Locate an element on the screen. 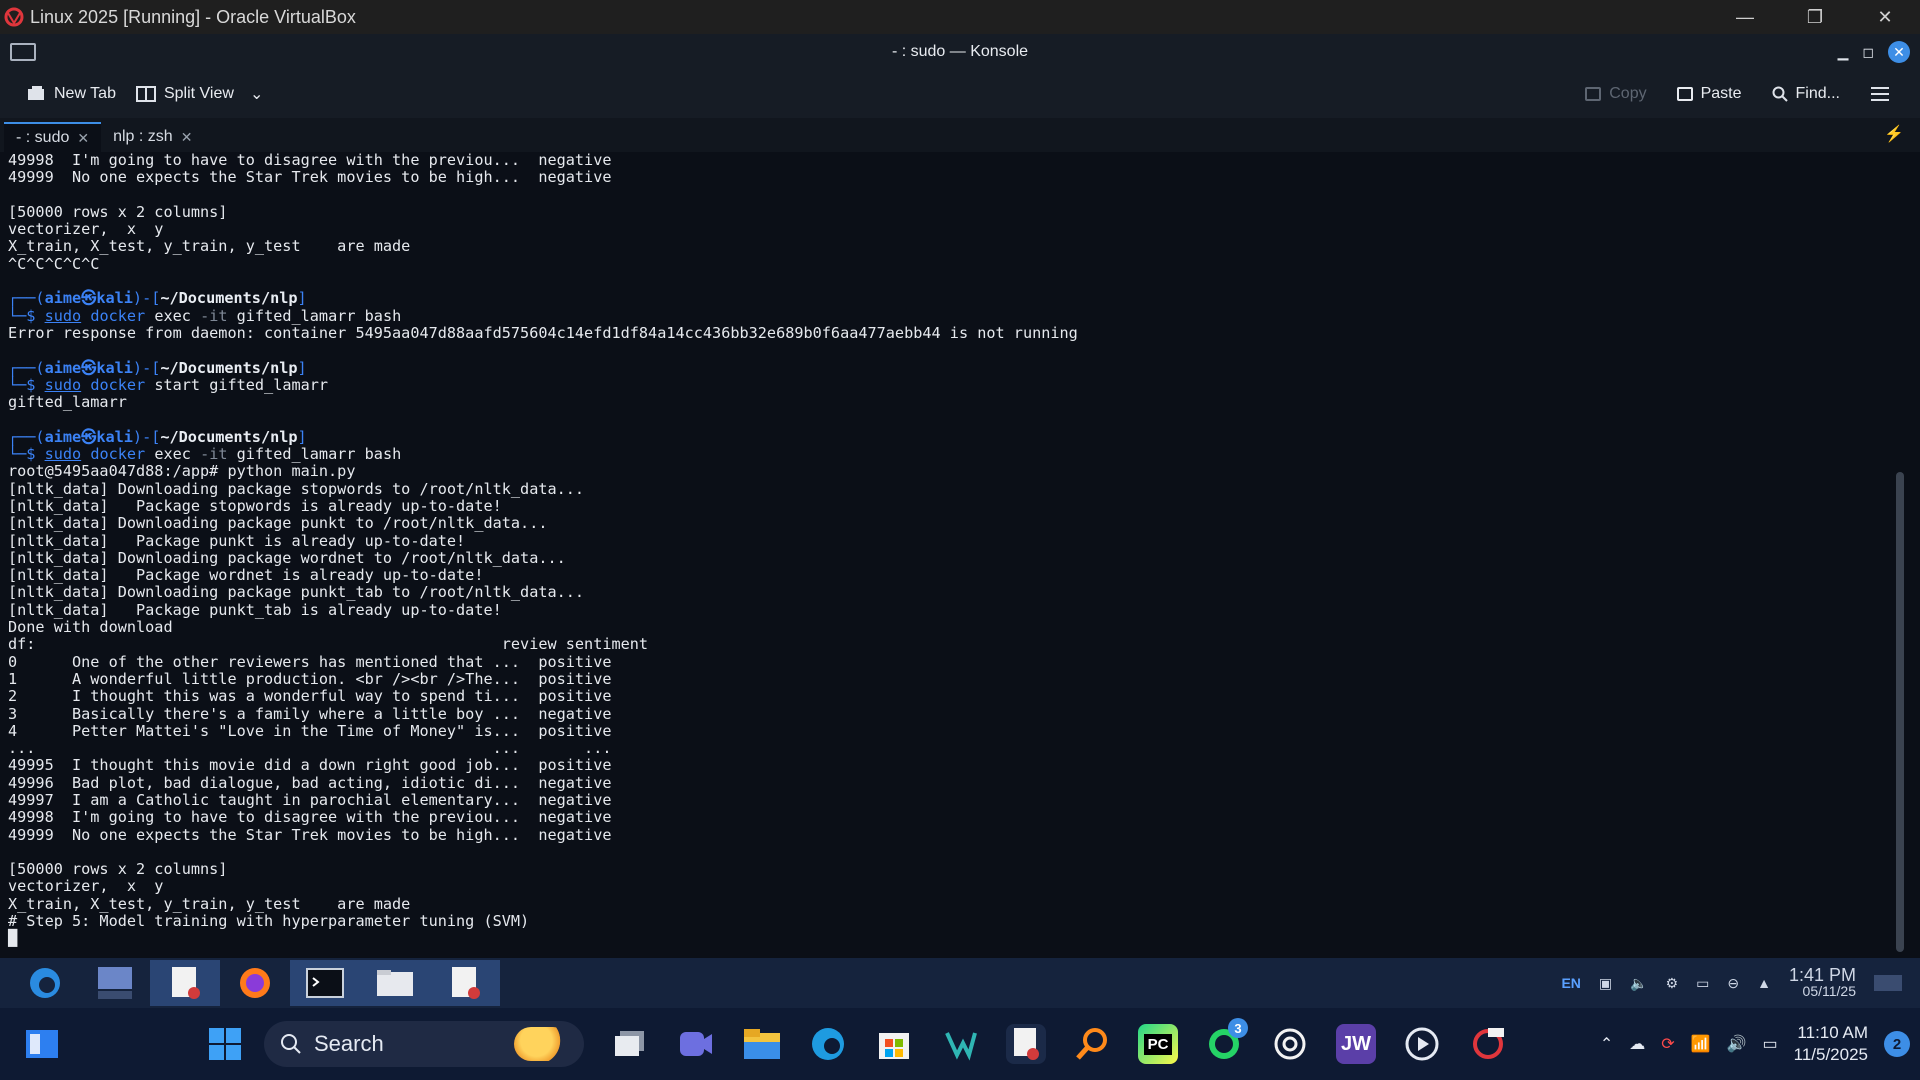 This screenshot has height=1080, width=1920. snipping-tool-button is located at coordinates (1026, 1044).